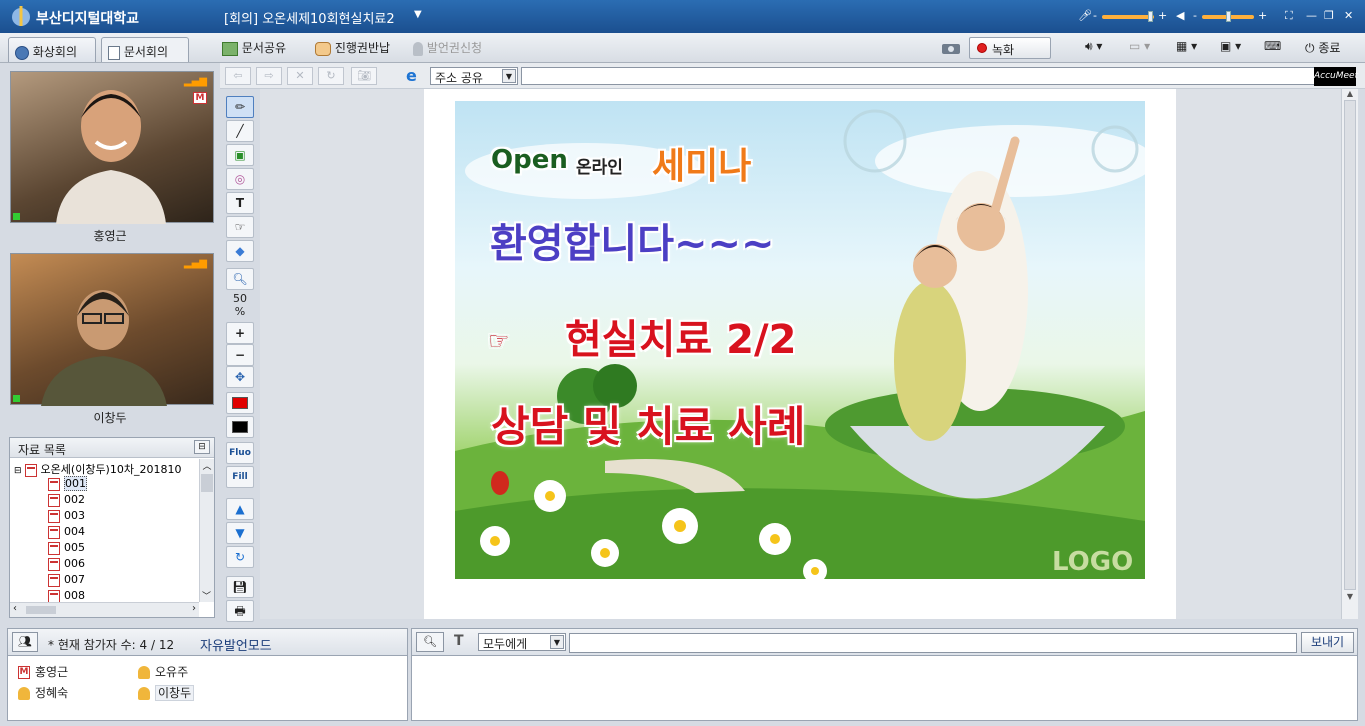 This screenshot has height=726, width=1365. Describe the element at coordinates (925, 76) in the screenshot. I see `url-input: ▼` at that location.